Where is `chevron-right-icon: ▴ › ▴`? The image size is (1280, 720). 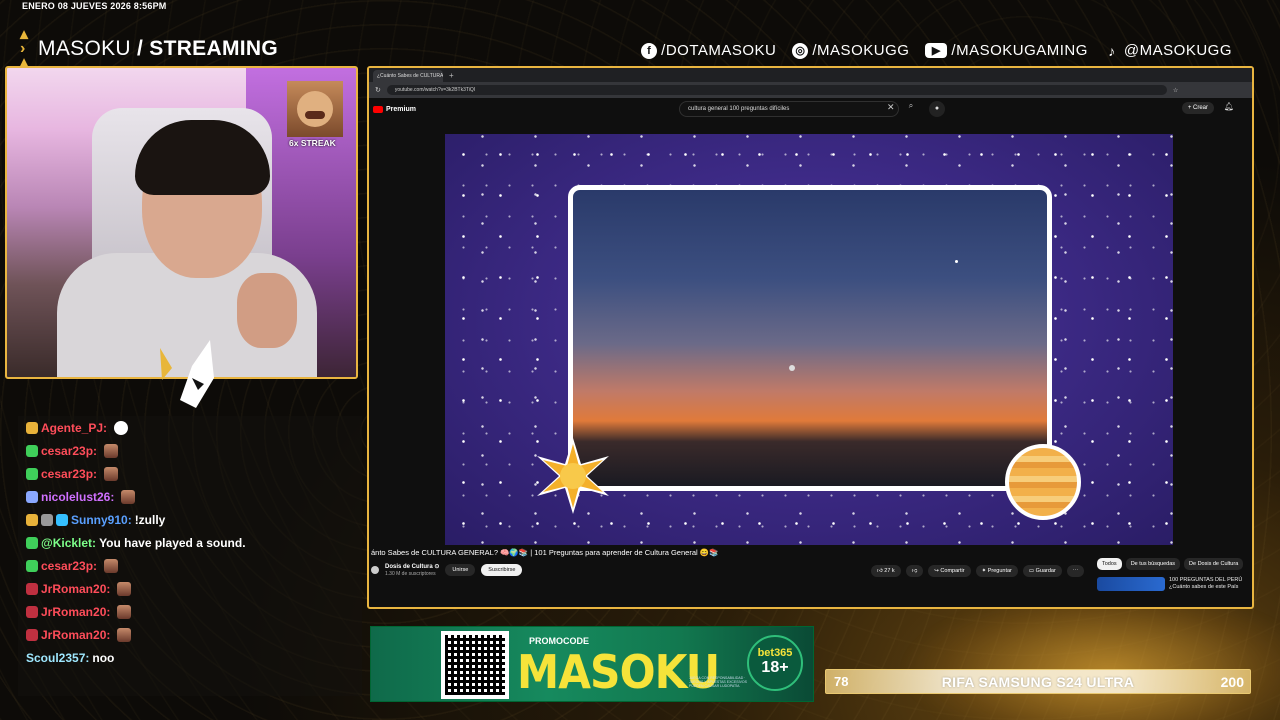 chevron-right-icon: ▴ › ▴ is located at coordinates (24, 48).